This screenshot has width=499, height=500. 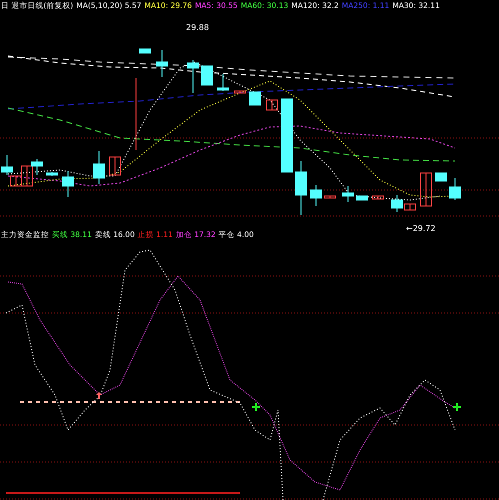 I want to click on up-arrow-icon, so click(x=99, y=395).